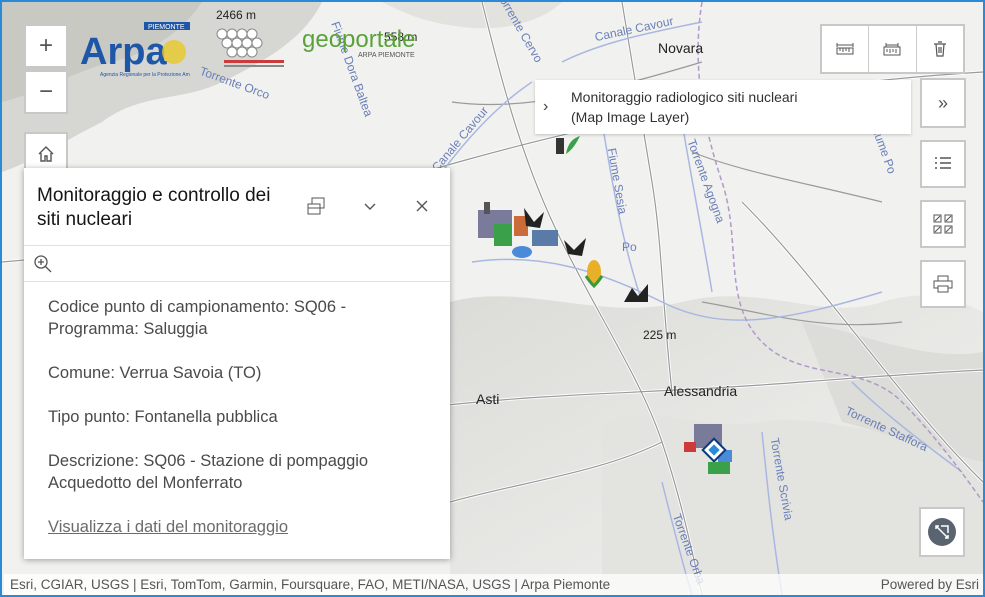 The height and width of the screenshot is (597, 985). What do you see at coordinates (123, 52) in the screenshot?
I see `svg-text: Arpa` at bounding box center [123, 52].